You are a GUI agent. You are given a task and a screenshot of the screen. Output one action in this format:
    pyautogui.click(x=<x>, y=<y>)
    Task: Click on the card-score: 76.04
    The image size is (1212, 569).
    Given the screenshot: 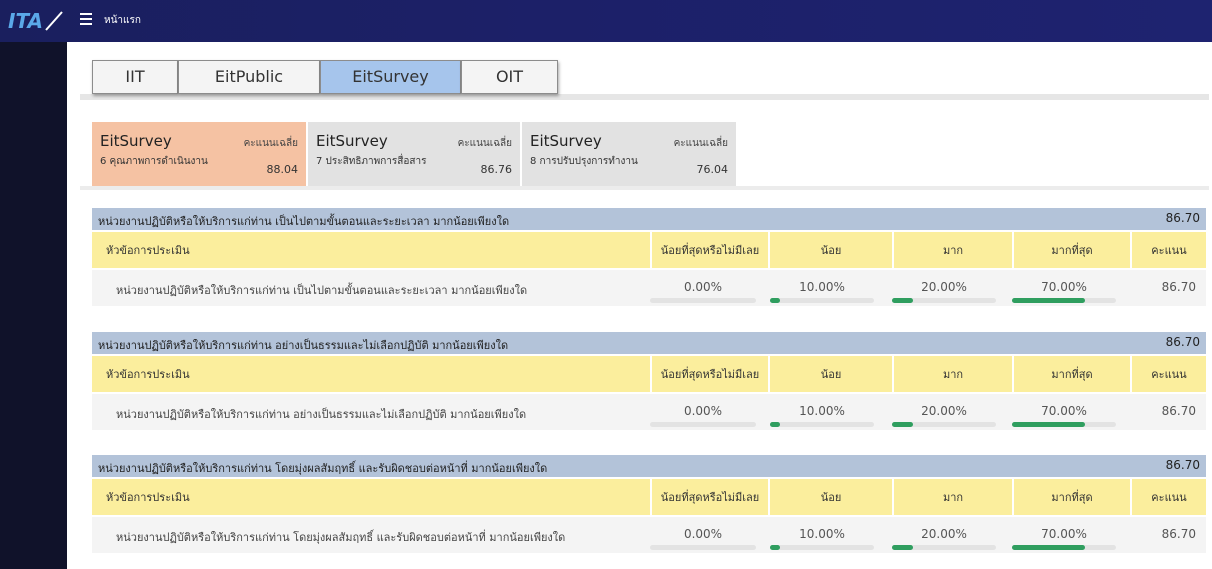 What is the action you would take?
    pyautogui.click(x=712, y=169)
    